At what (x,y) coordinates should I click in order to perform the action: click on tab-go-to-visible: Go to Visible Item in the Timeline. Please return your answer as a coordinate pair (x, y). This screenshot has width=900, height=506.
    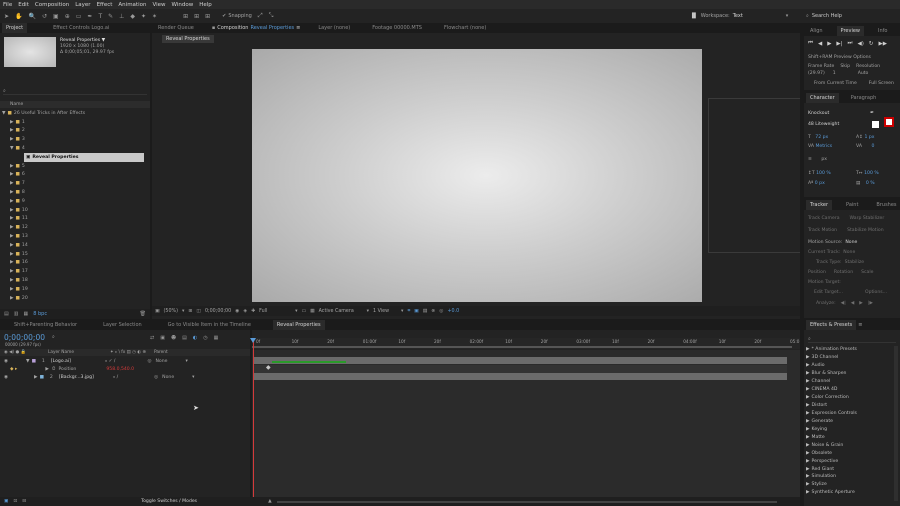
    Looking at the image, I should click on (209, 325).